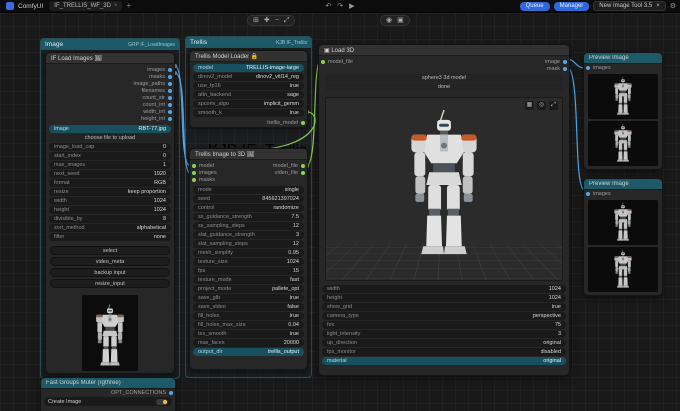 The height and width of the screenshot is (411, 680). What do you see at coordinates (110, 192) in the screenshot?
I see `param-row: resize keep proportion` at bounding box center [110, 192].